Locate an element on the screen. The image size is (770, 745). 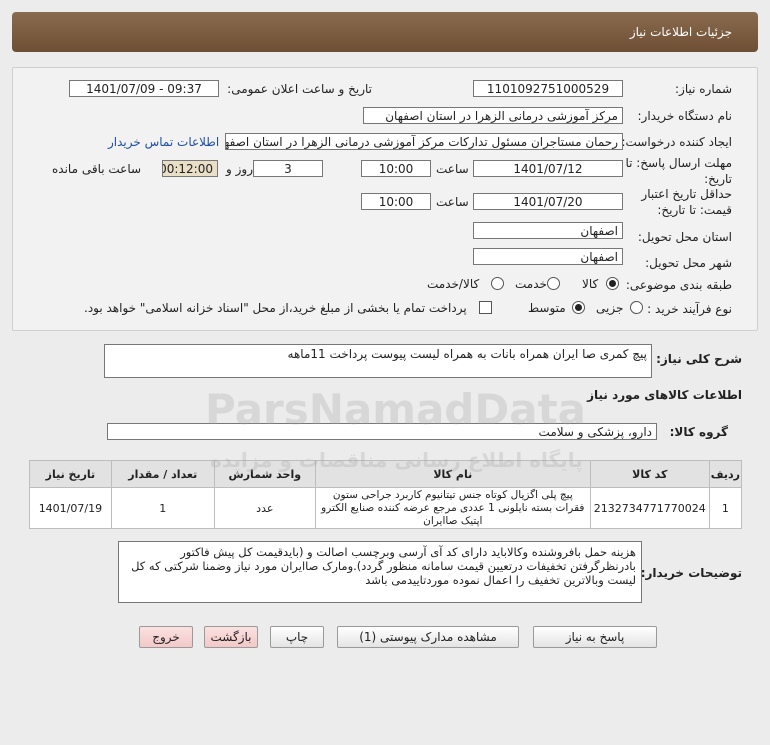
days-field: 3 is located at coordinates (288, 168).